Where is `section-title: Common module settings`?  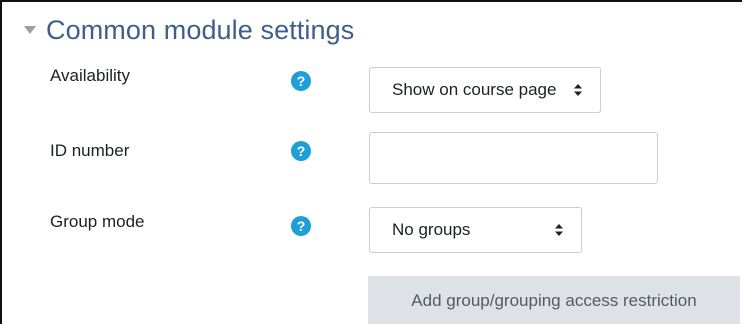
section-title: Common module settings is located at coordinates (200, 29).